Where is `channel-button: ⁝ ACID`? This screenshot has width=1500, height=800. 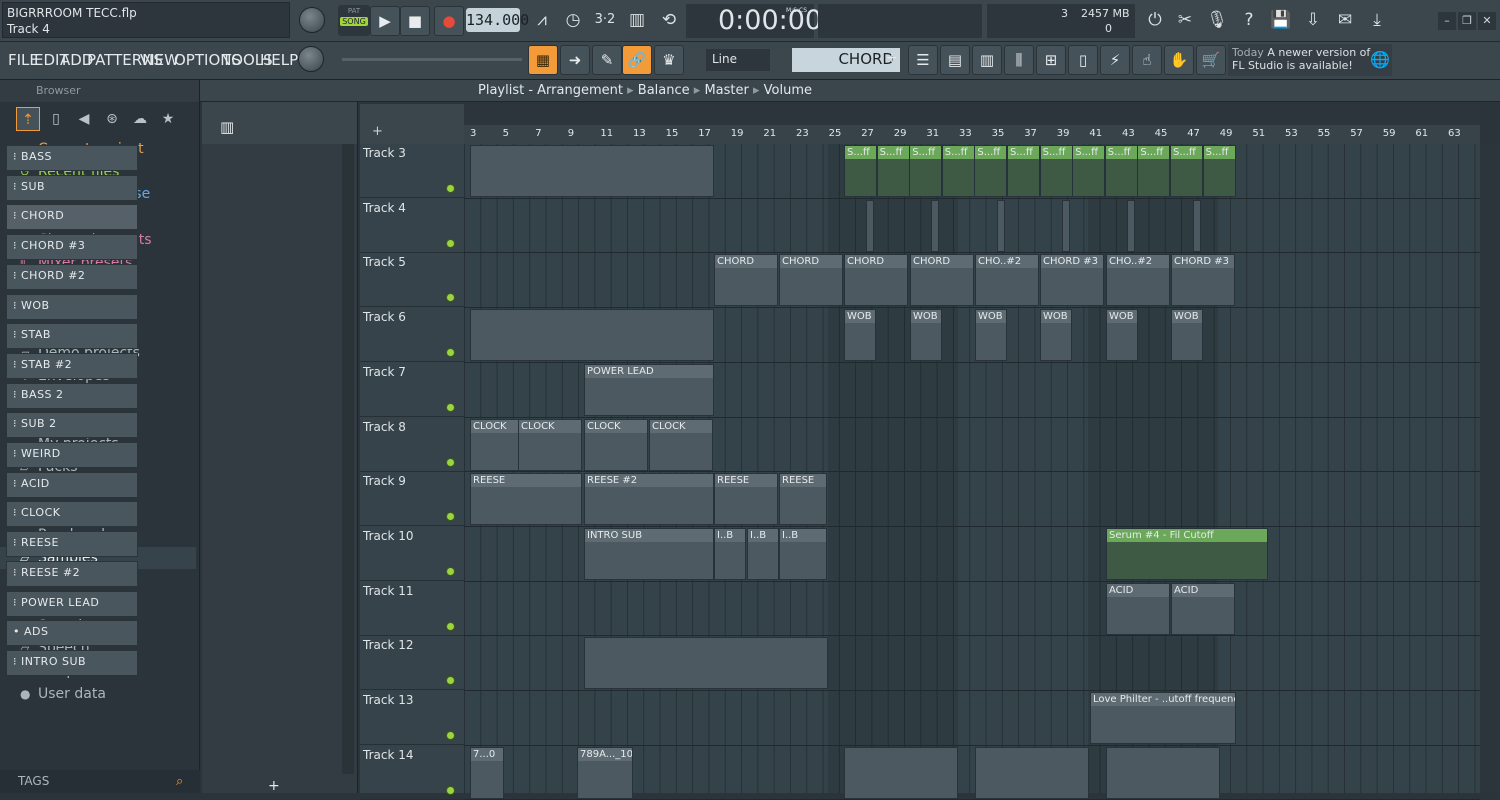
channel-button: ⁝ ACID is located at coordinates (72, 484).